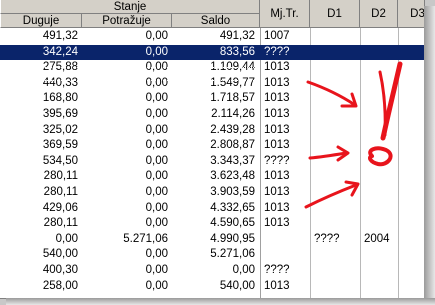 The image size is (435, 305). Describe the element at coordinates (60, 254) in the screenshot. I see `cell-duguje: 540,00` at that location.